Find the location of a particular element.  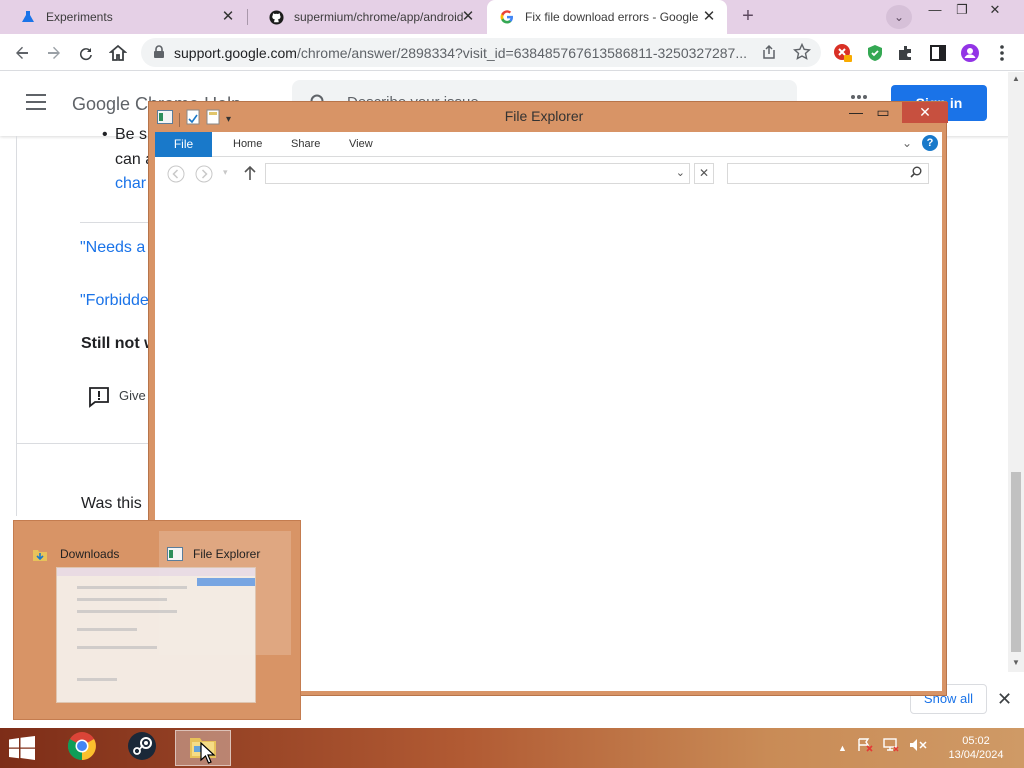

taskbar-thumbnail-popup: Downloads File Explorer is located at coordinates (157, 620).